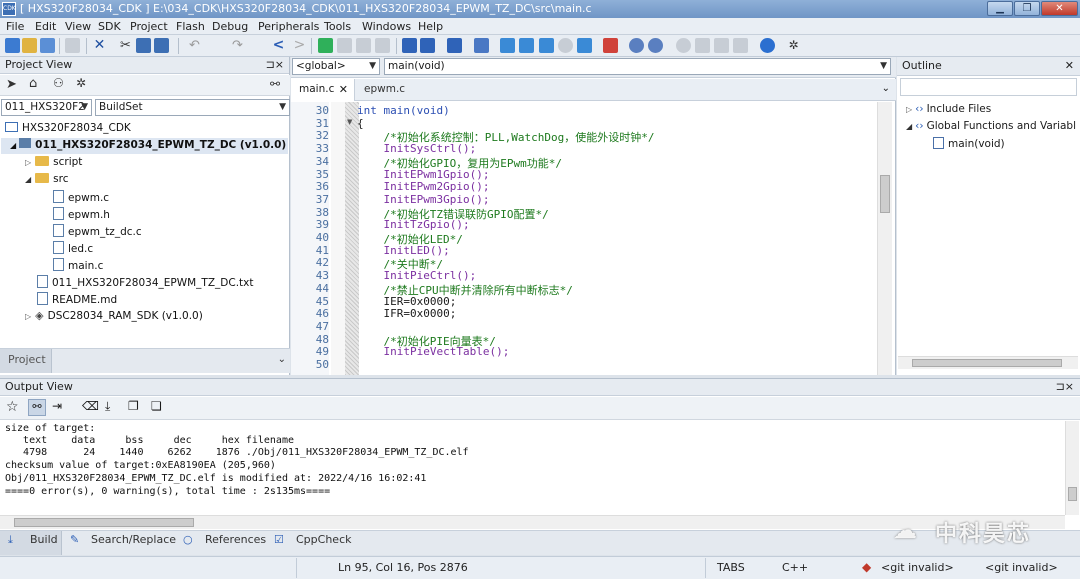 This screenshot has height=579, width=1080. What do you see at coordinates (433, 351) in the screenshot?
I see `code-line: InitPieVectTable();` at bounding box center [433, 351].